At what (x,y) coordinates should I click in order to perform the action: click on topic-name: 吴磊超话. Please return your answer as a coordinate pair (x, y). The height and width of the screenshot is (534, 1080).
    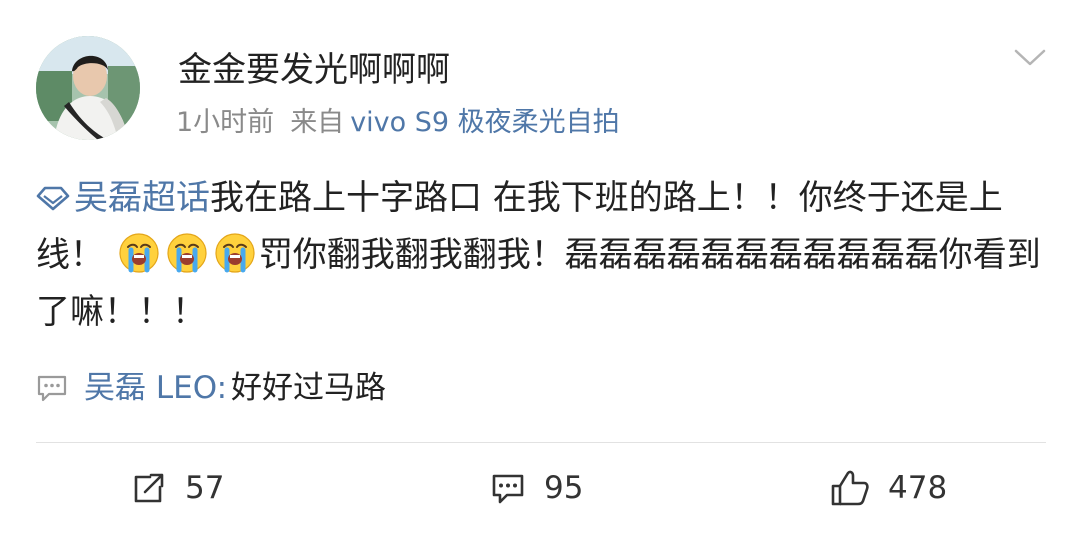
    Looking at the image, I should click on (142, 198).